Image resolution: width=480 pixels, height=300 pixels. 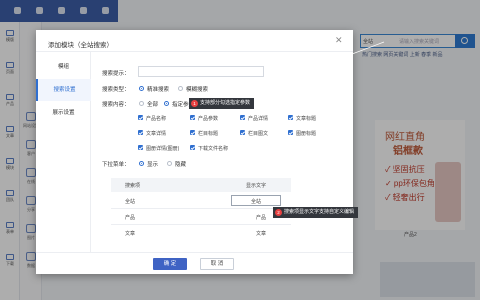 I want to click on annotation-text: 支持部分勾选指定参数, so click(x=225, y=103).